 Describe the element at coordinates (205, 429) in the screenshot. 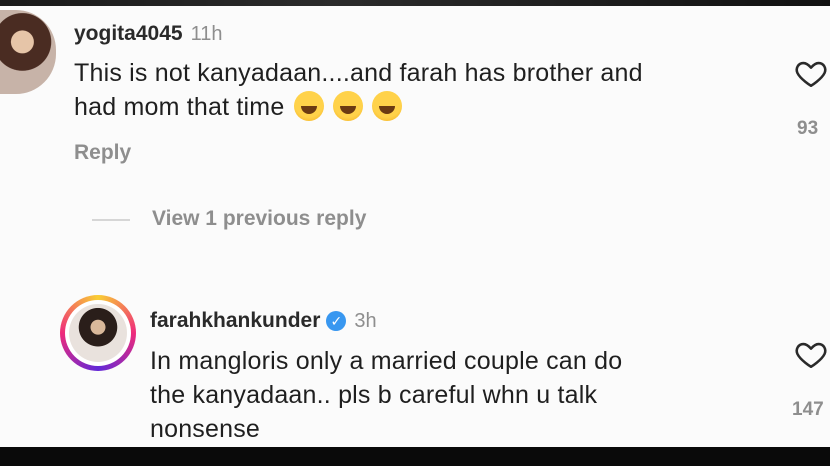

I see `comment-2-line-3: nonsense` at that location.